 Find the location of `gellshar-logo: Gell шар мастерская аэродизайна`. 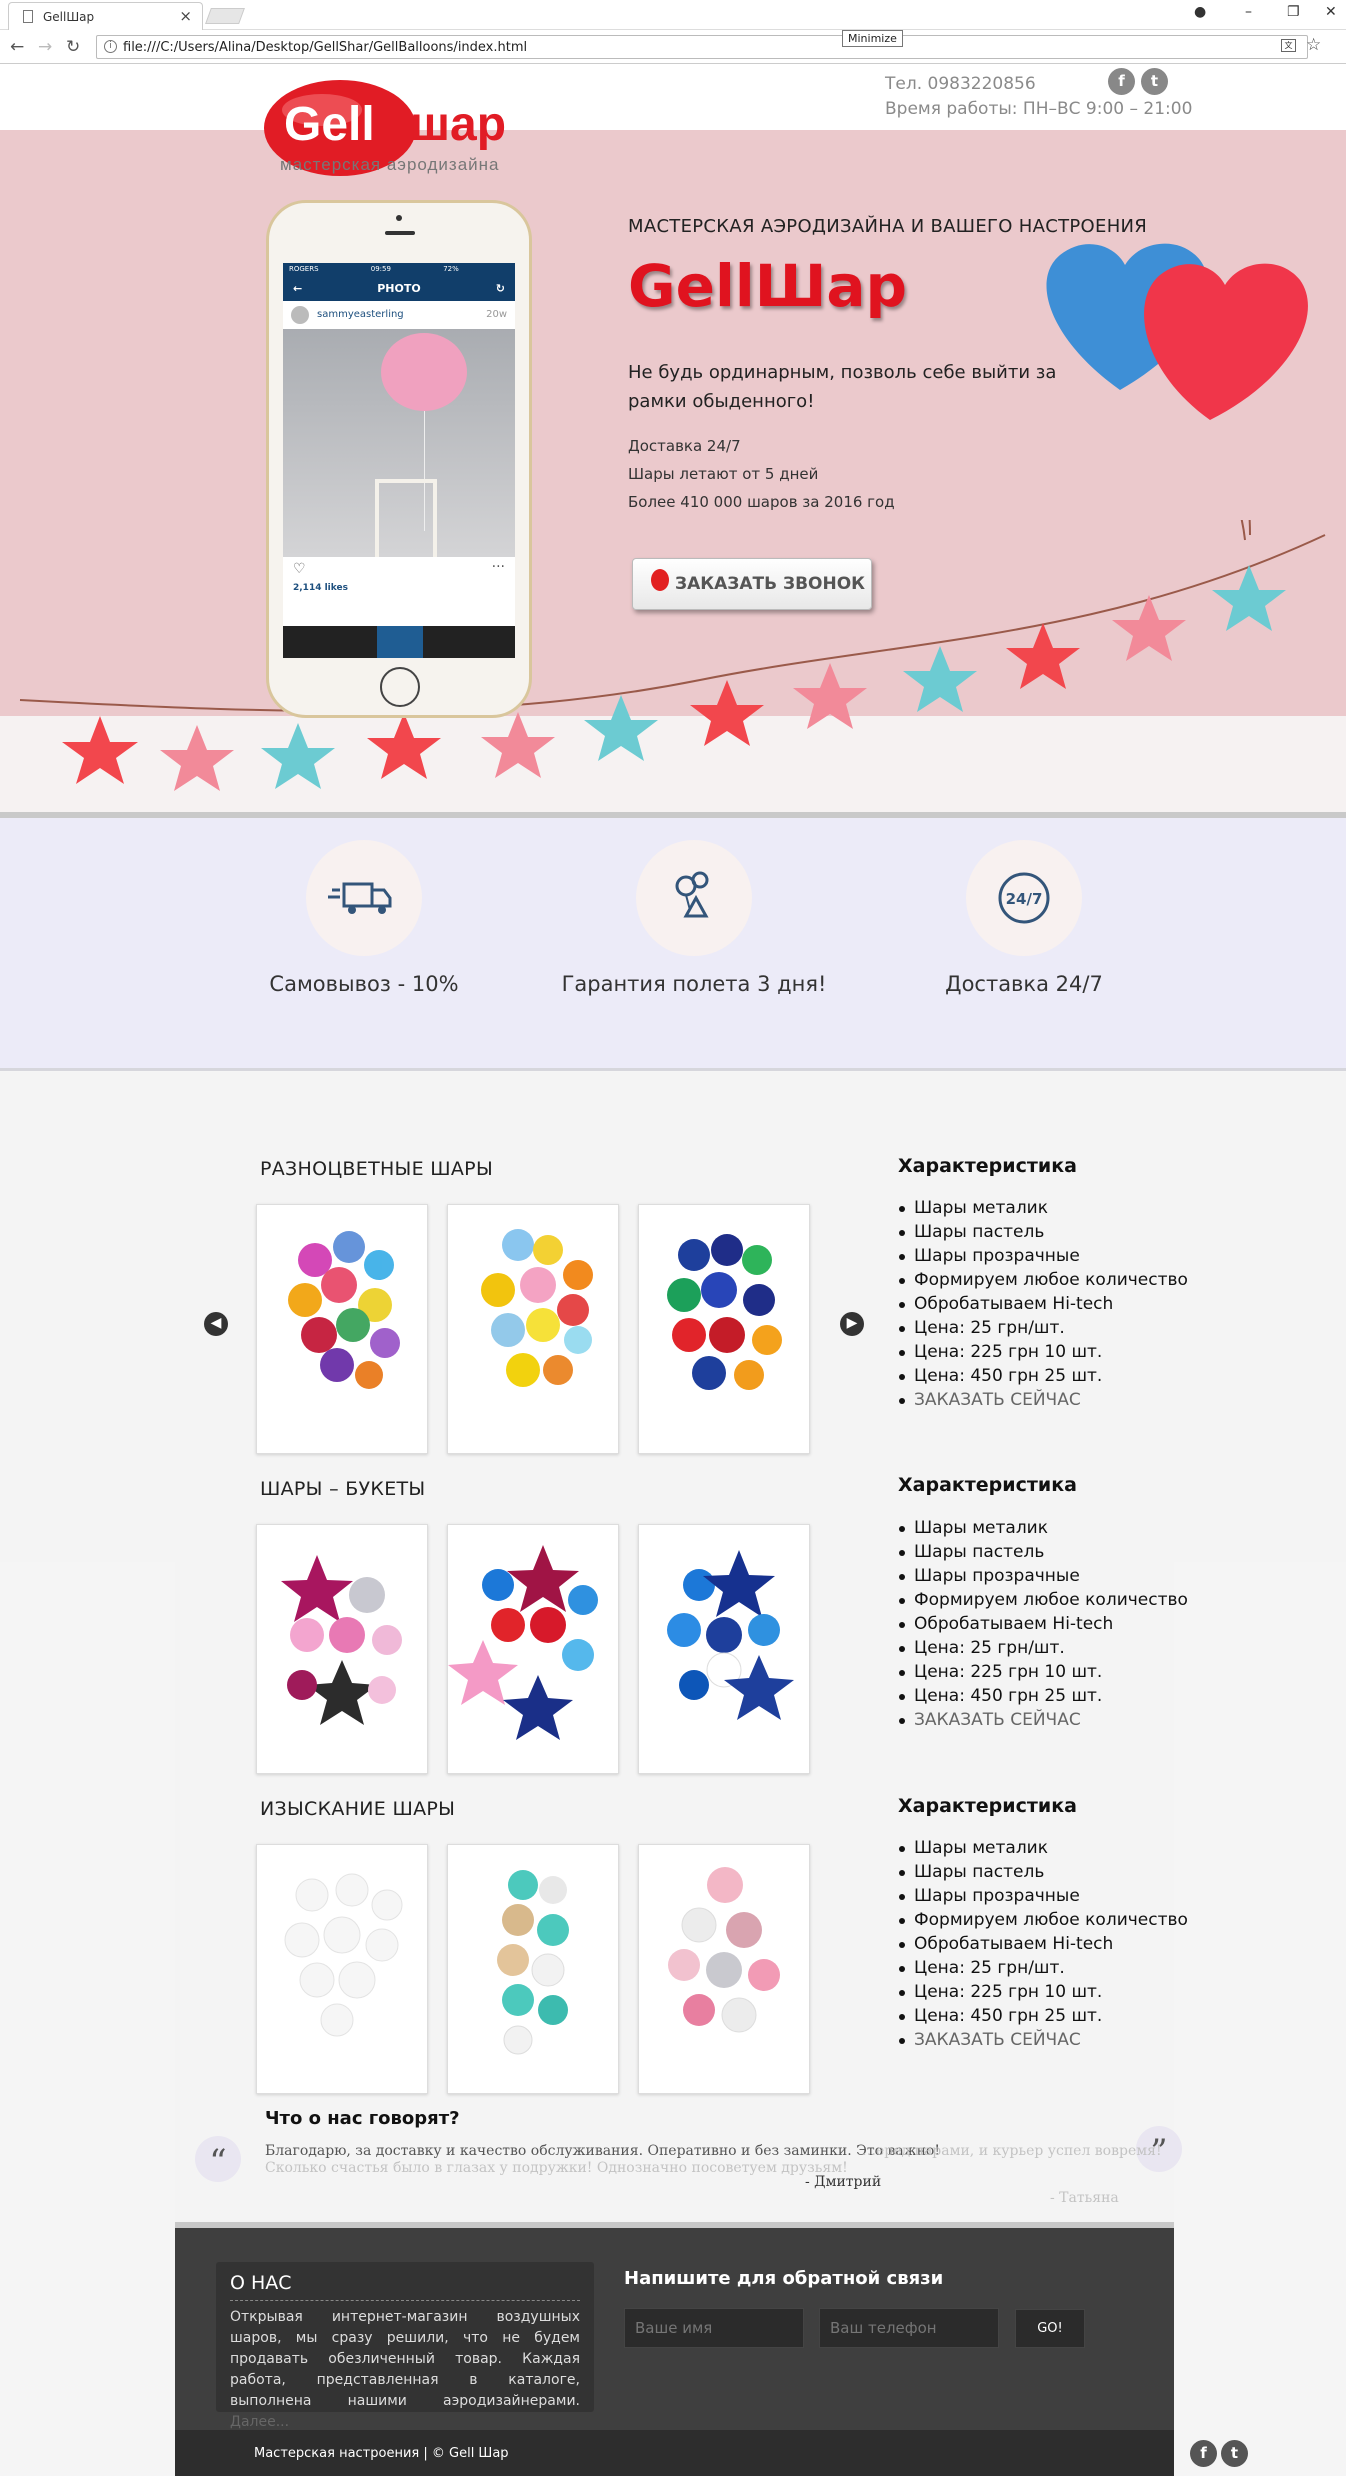

gellshar-logo: Gell шар мастерская аэродизайна is located at coordinates (385, 128).